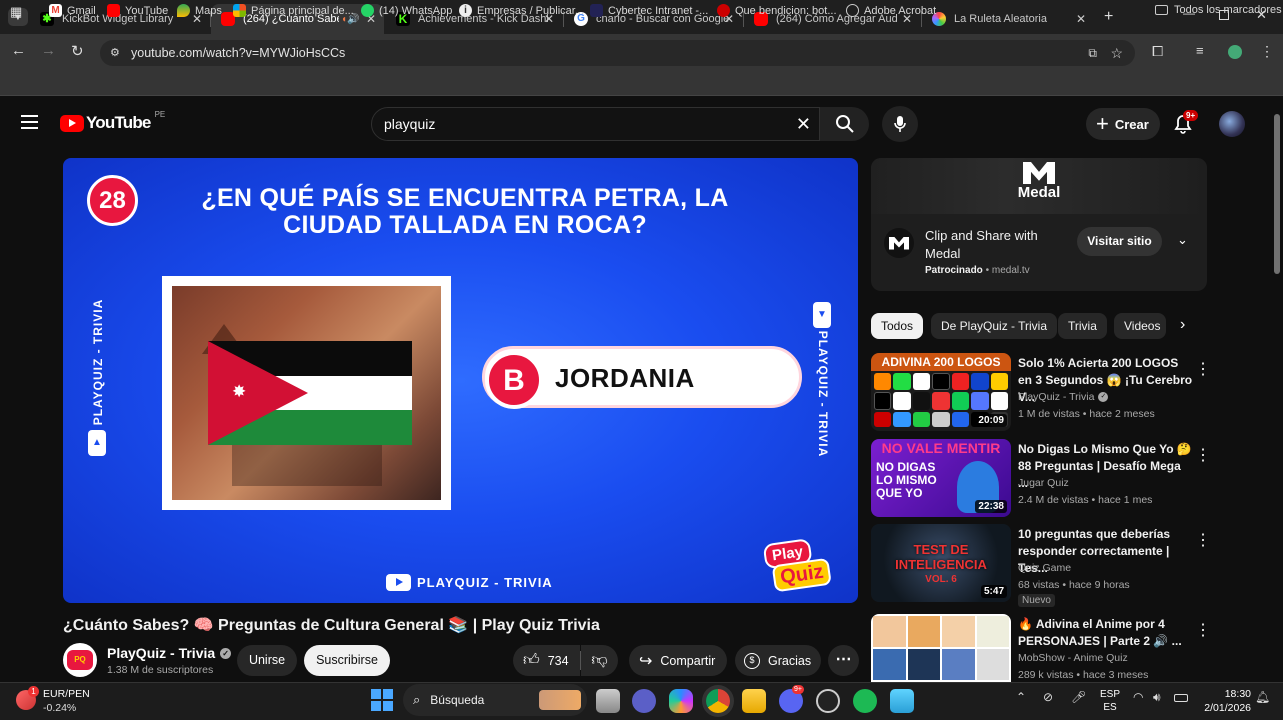  I want to click on like-button: 👍︎ 734, so click(546, 660).